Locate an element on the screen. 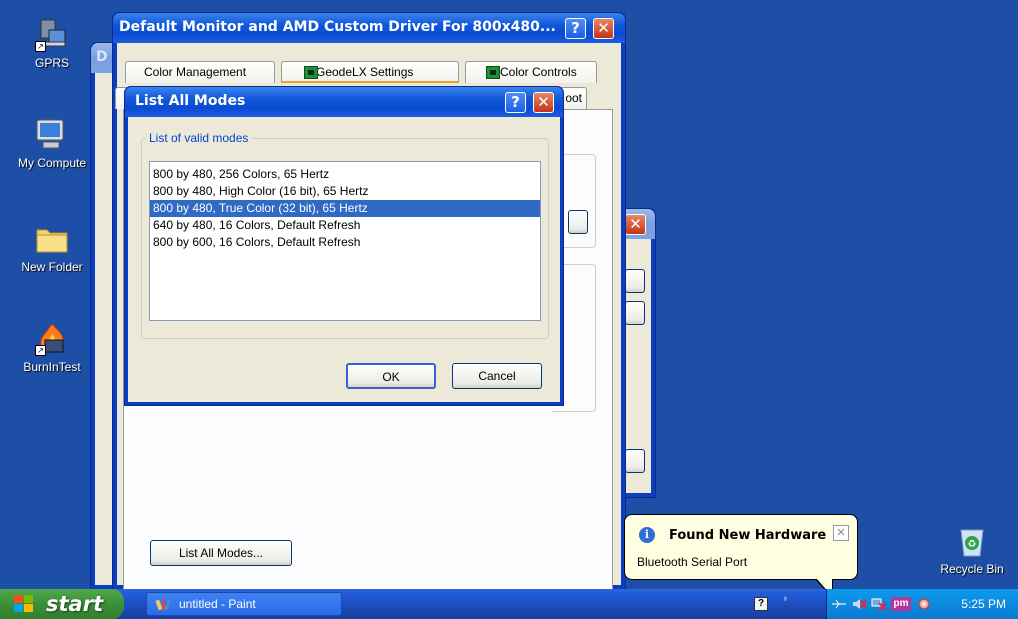 The height and width of the screenshot is (619, 1018). list-item: 800 by 600, 16 Colors, Default Refresh is located at coordinates (345, 242).